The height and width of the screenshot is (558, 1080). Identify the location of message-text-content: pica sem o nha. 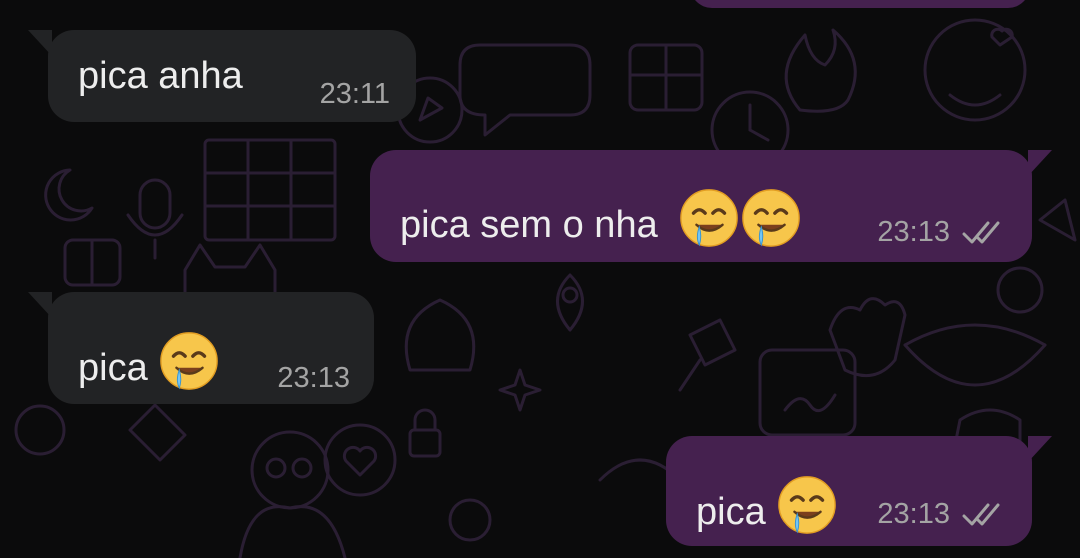
(529, 225).